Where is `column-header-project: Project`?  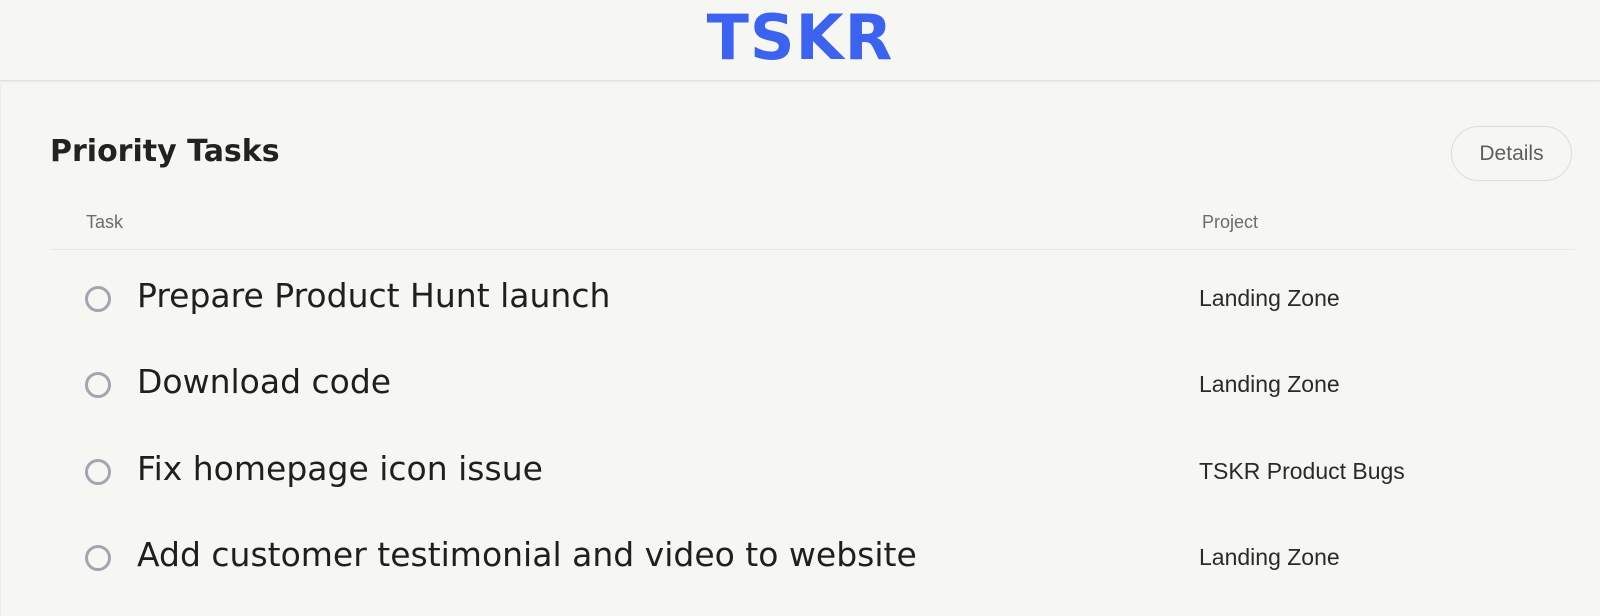 column-header-project: Project is located at coordinates (1230, 222).